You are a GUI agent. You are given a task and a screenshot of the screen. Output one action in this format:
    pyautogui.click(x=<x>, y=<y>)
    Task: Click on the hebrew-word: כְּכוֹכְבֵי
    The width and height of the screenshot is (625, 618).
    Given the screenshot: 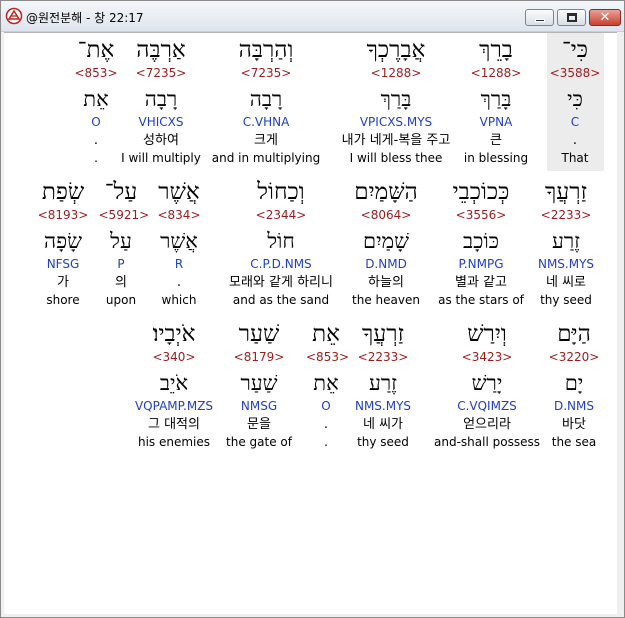 What is the action you would take?
    pyautogui.click(x=481, y=192)
    